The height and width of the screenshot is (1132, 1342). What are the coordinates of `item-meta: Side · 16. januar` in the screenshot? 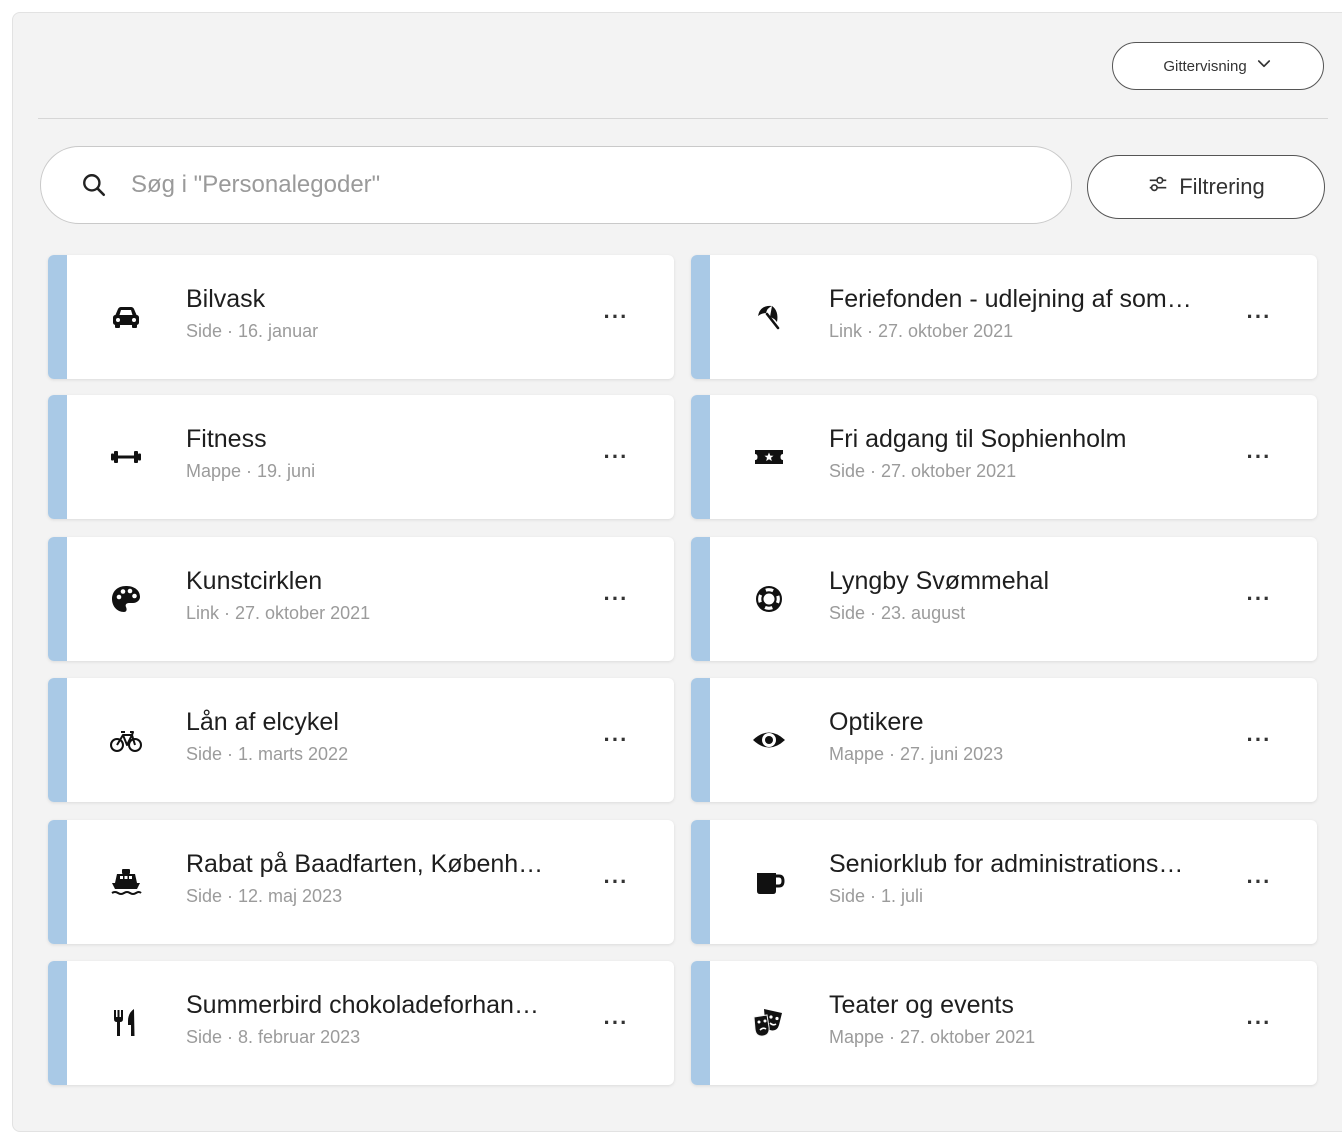 It's located at (252, 331).